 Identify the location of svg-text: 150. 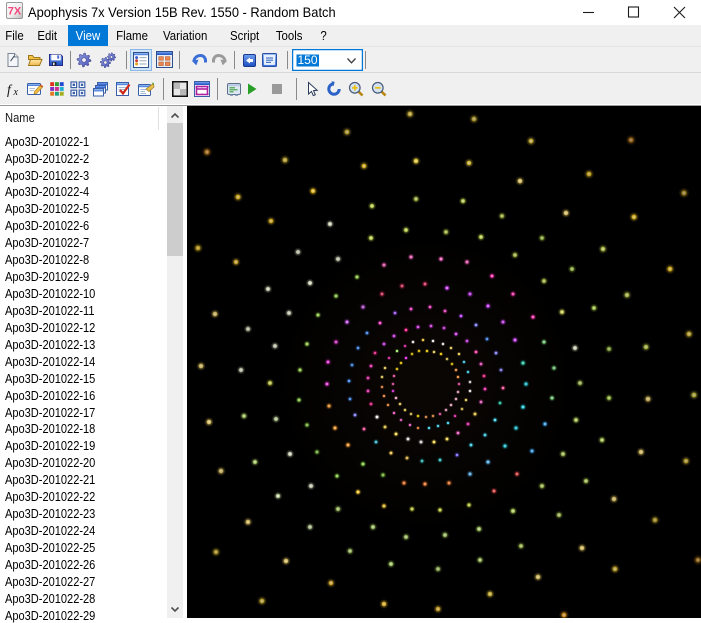
(308, 60).